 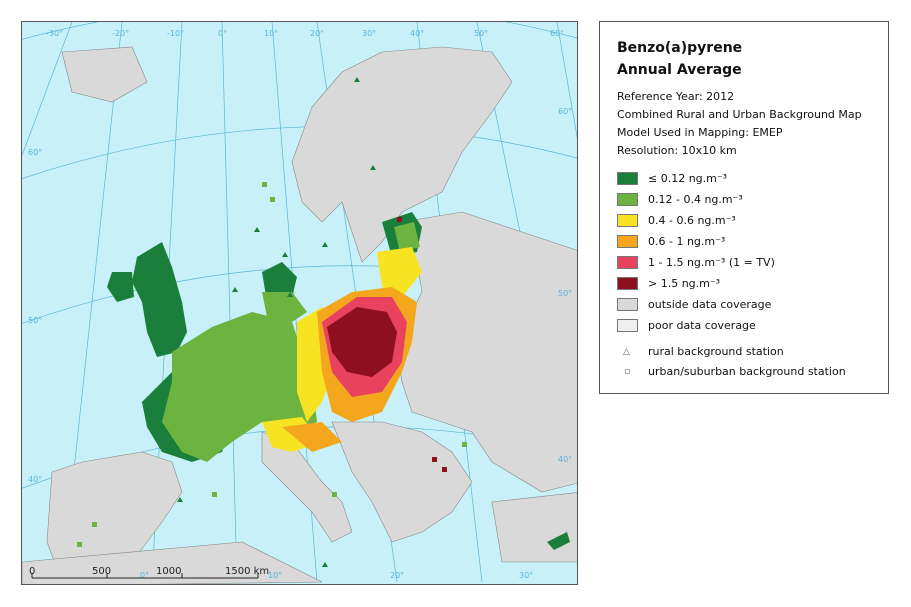 What do you see at coordinates (481, 33) in the screenshot?
I see `lon-label: 50°` at bounding box center [481, 33].